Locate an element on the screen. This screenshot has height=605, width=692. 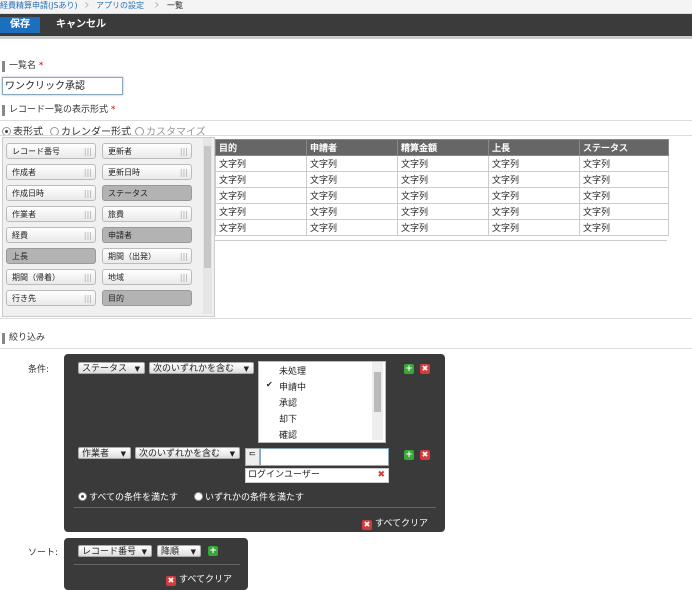
status-option: 却下 is located at coordinates (288, 418).